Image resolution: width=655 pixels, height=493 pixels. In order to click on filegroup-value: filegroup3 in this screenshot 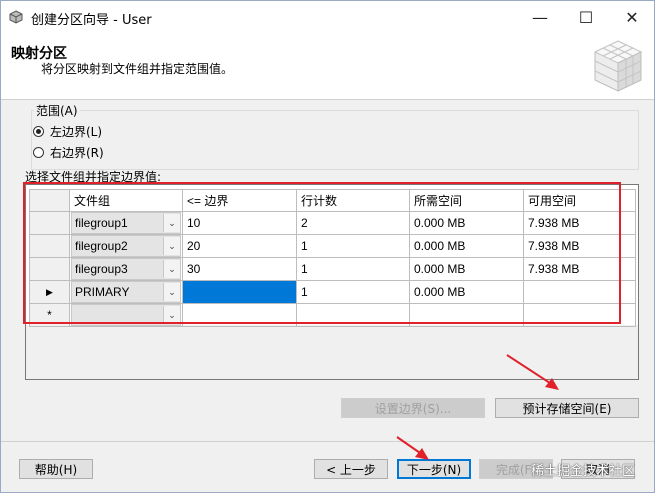, I will do `click(101, 269)`.